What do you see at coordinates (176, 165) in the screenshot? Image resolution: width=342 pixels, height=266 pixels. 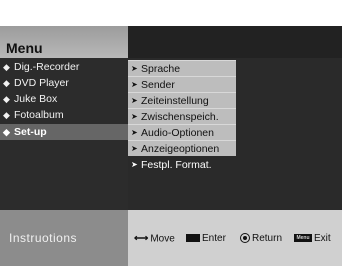 I see `submenu-item-label: Festpl. Format.` at bounding box center [176, 165].